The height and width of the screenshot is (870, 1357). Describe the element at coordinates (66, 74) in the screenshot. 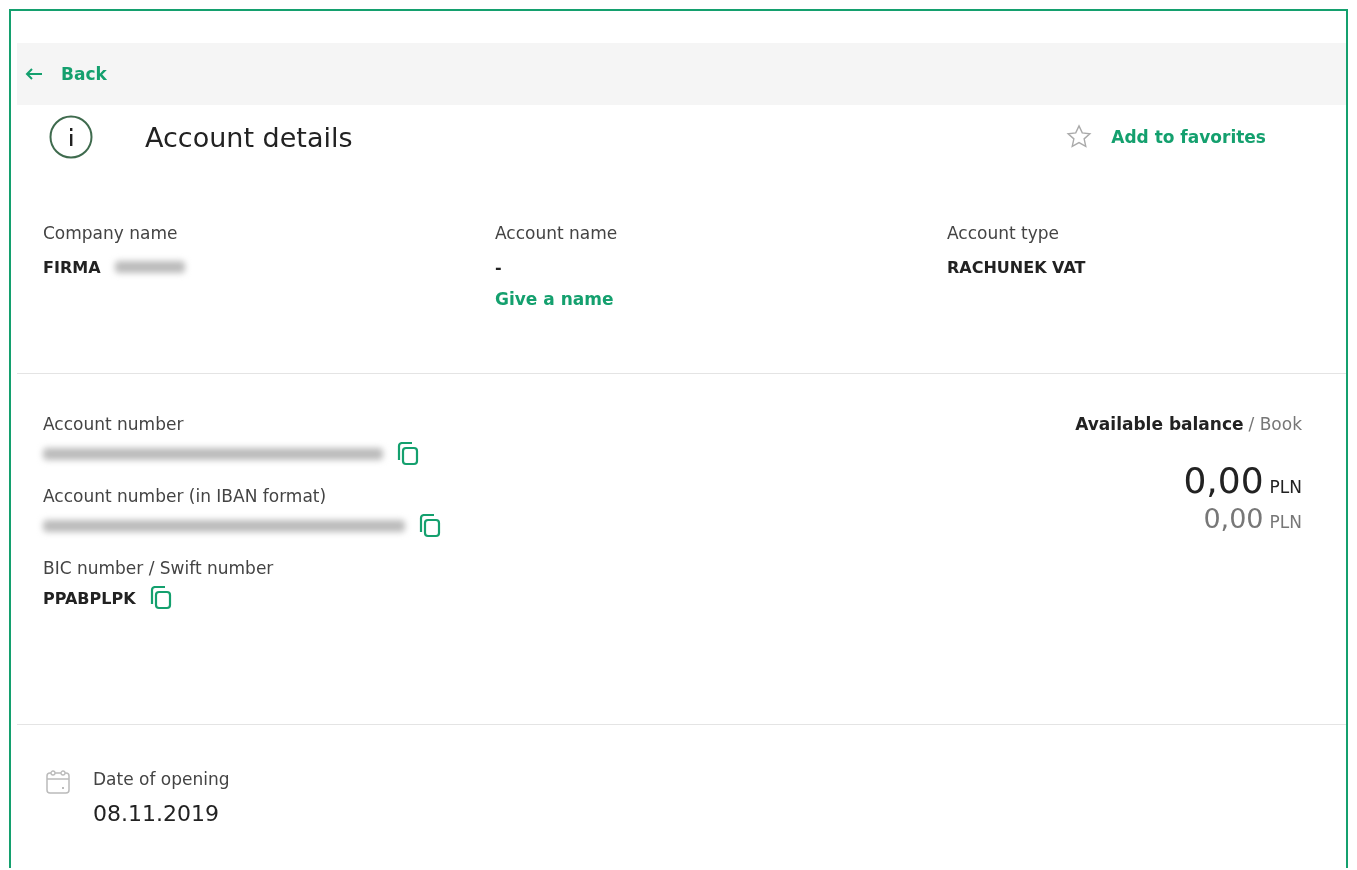

I see `back-link: Back` at that location.